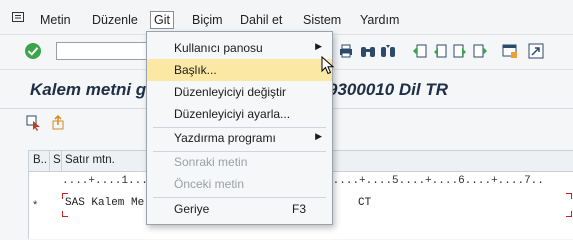 This screenshot has width=573, height=240. Describe the element at coordinates (192, 209) in the screenshot. I see `menu-item-label: Geriye` at that location.